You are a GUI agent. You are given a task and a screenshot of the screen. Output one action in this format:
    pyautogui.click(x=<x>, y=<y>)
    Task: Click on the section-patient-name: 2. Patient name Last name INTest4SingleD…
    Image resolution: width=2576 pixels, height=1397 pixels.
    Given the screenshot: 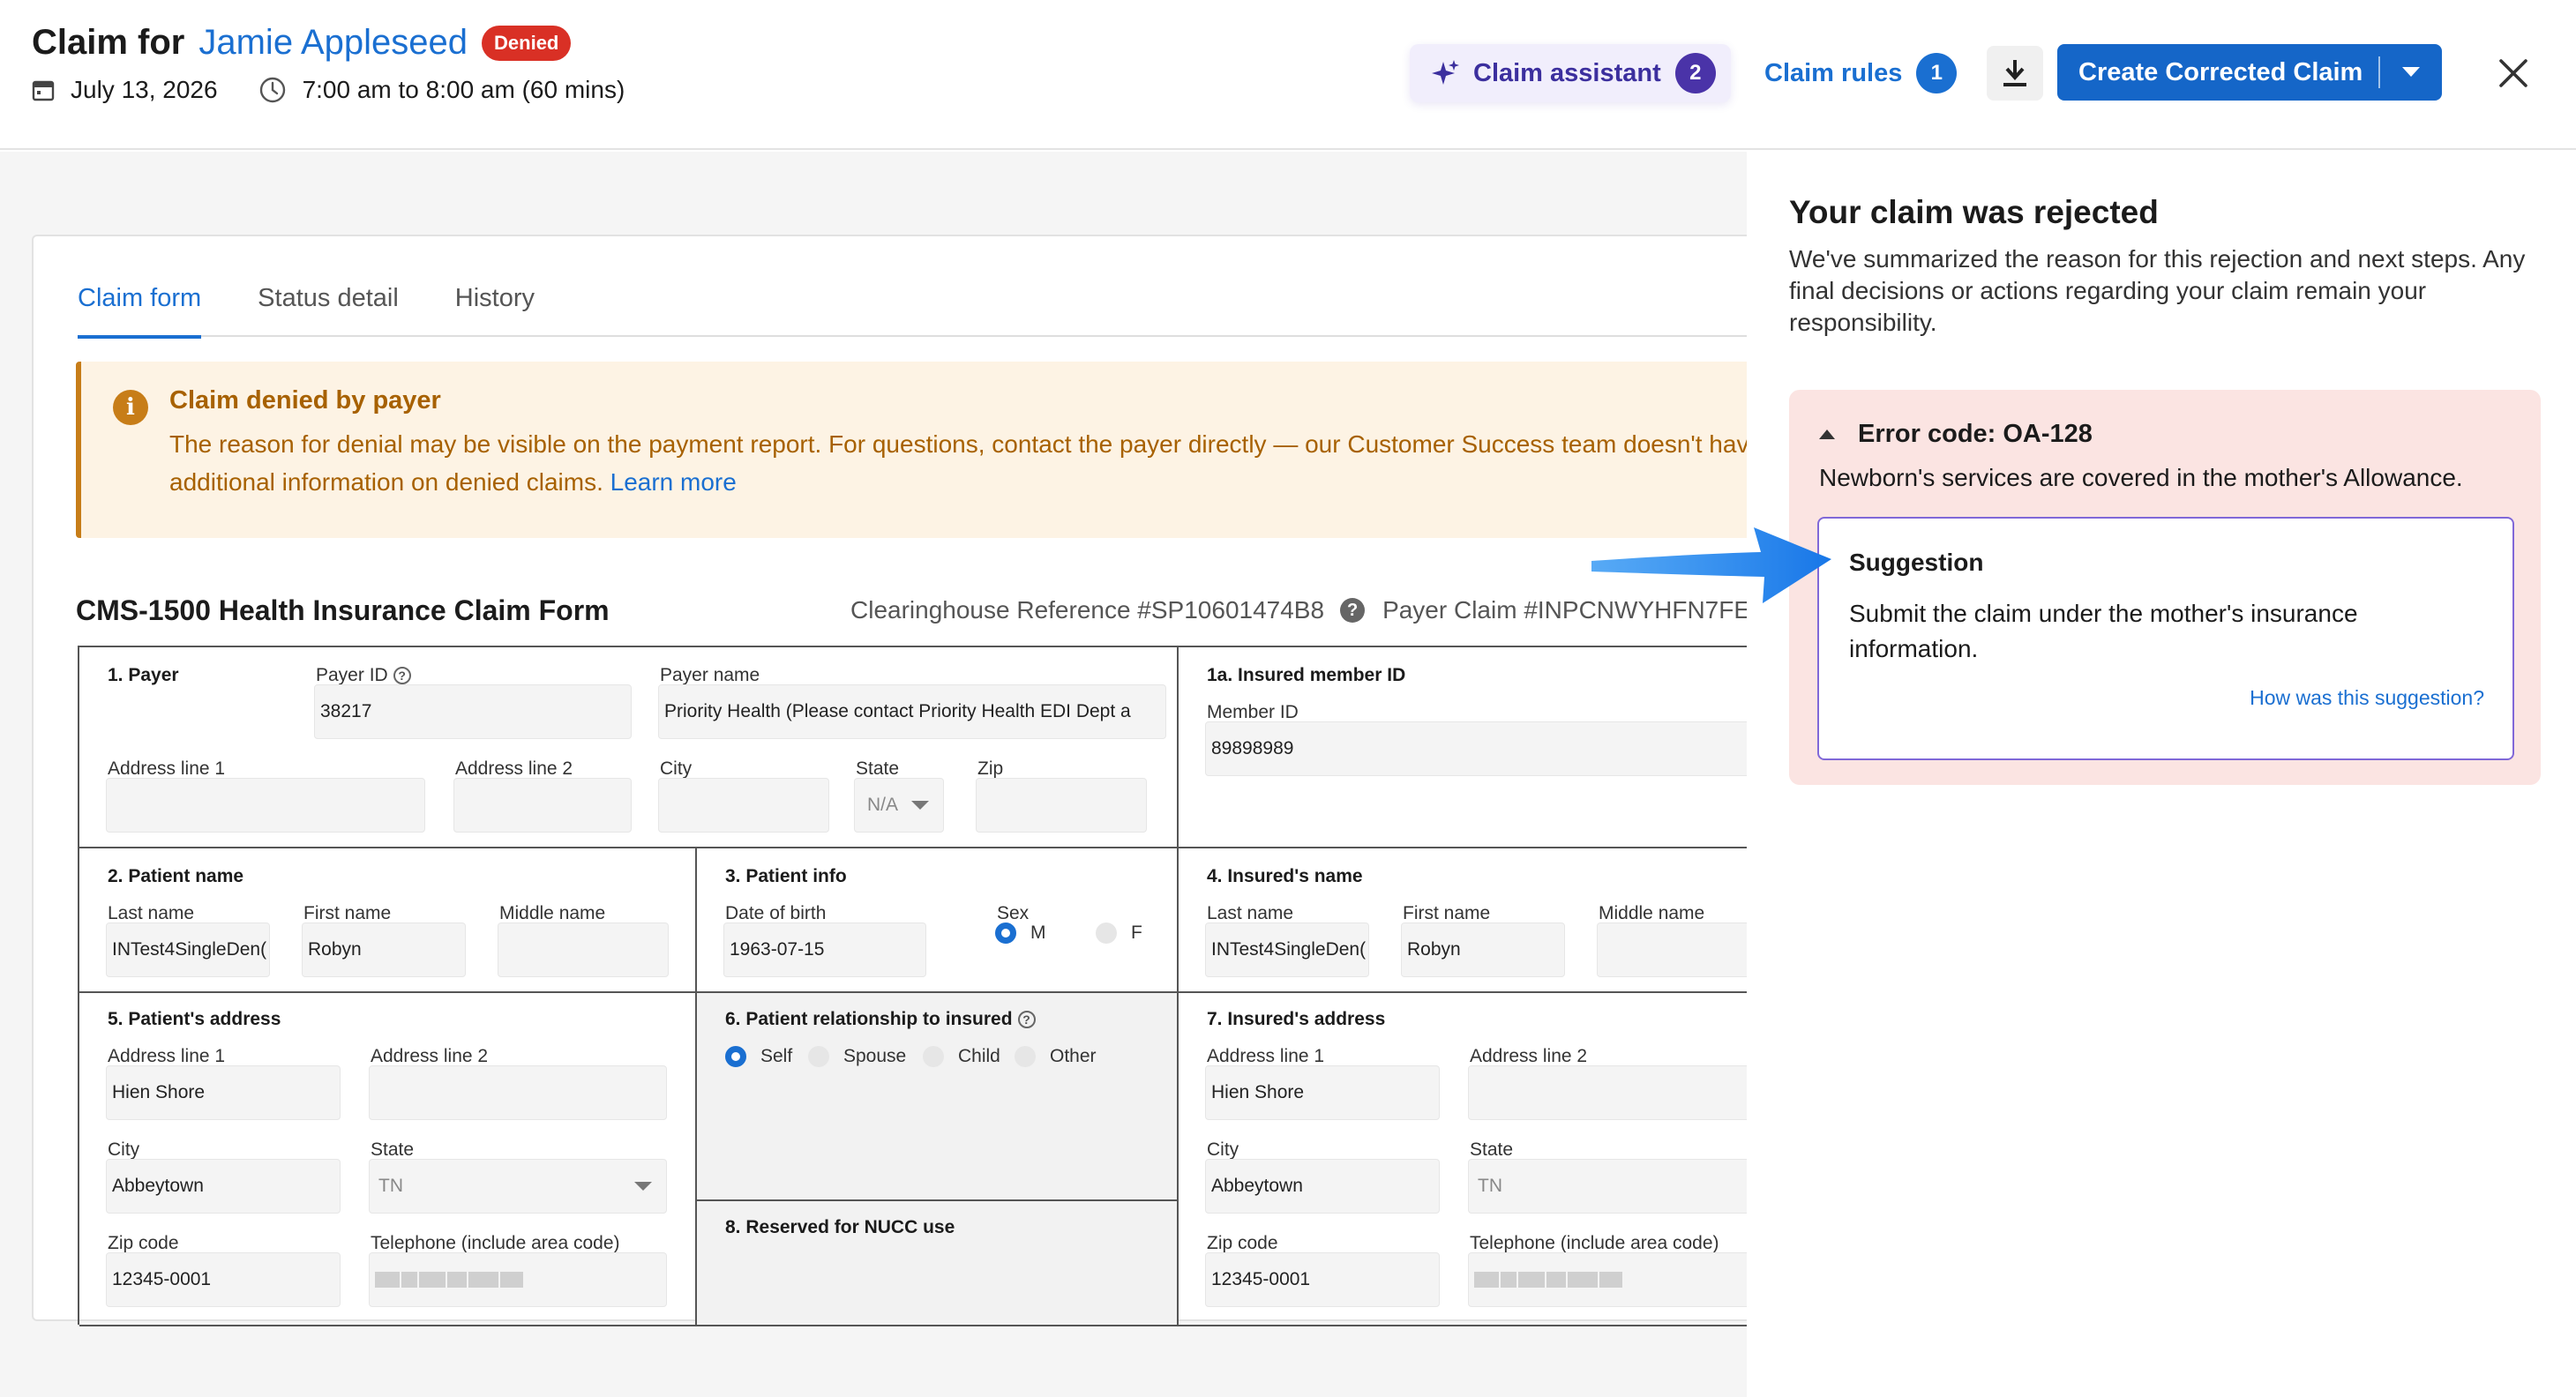 What is the action you would take?
    pyautogui.click(x=388, y=920)
    